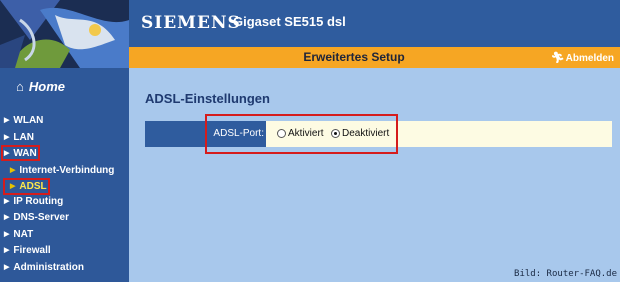  What do you see at coordinates (19, 137) in the screenshot?
I see `sidebar-item-lan: ▶ LAN` at bounding box center [19, 137].